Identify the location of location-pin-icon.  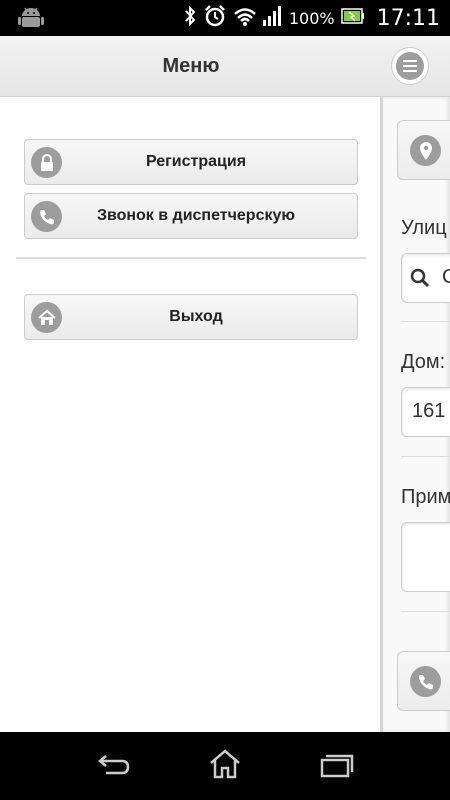
(425, 150).